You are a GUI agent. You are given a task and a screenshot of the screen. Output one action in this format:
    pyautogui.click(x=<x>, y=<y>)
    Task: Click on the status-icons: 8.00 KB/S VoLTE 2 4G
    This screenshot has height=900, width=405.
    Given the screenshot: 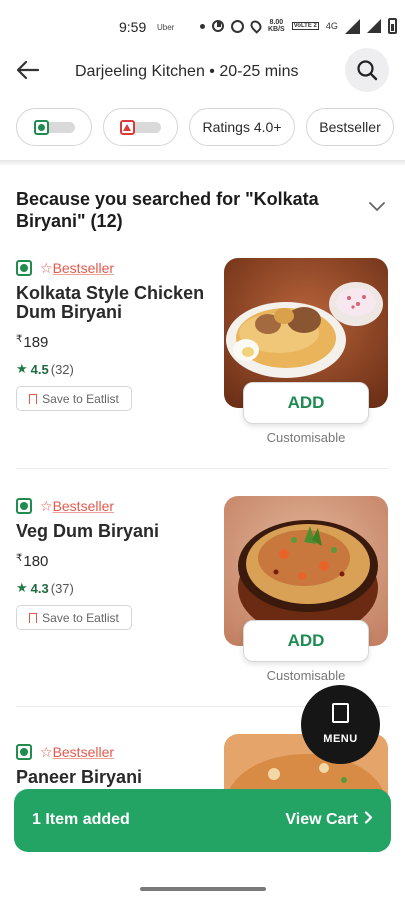 What is the action you would take?
    pyautogui.click(x=298, y=26)
    